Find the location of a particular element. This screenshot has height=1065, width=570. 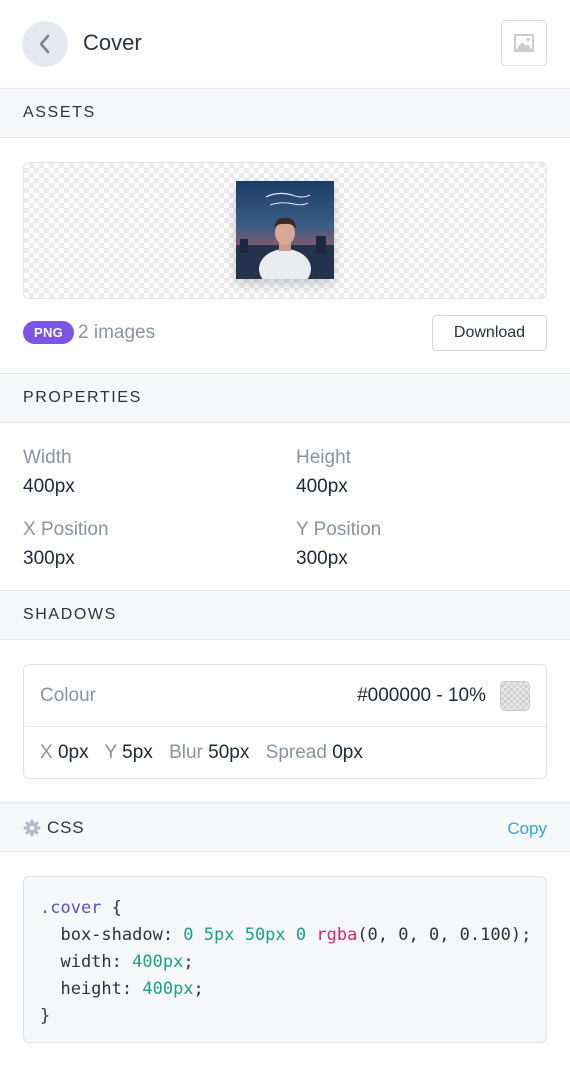

chevron-left-icon is located at coordinates (44, 44).